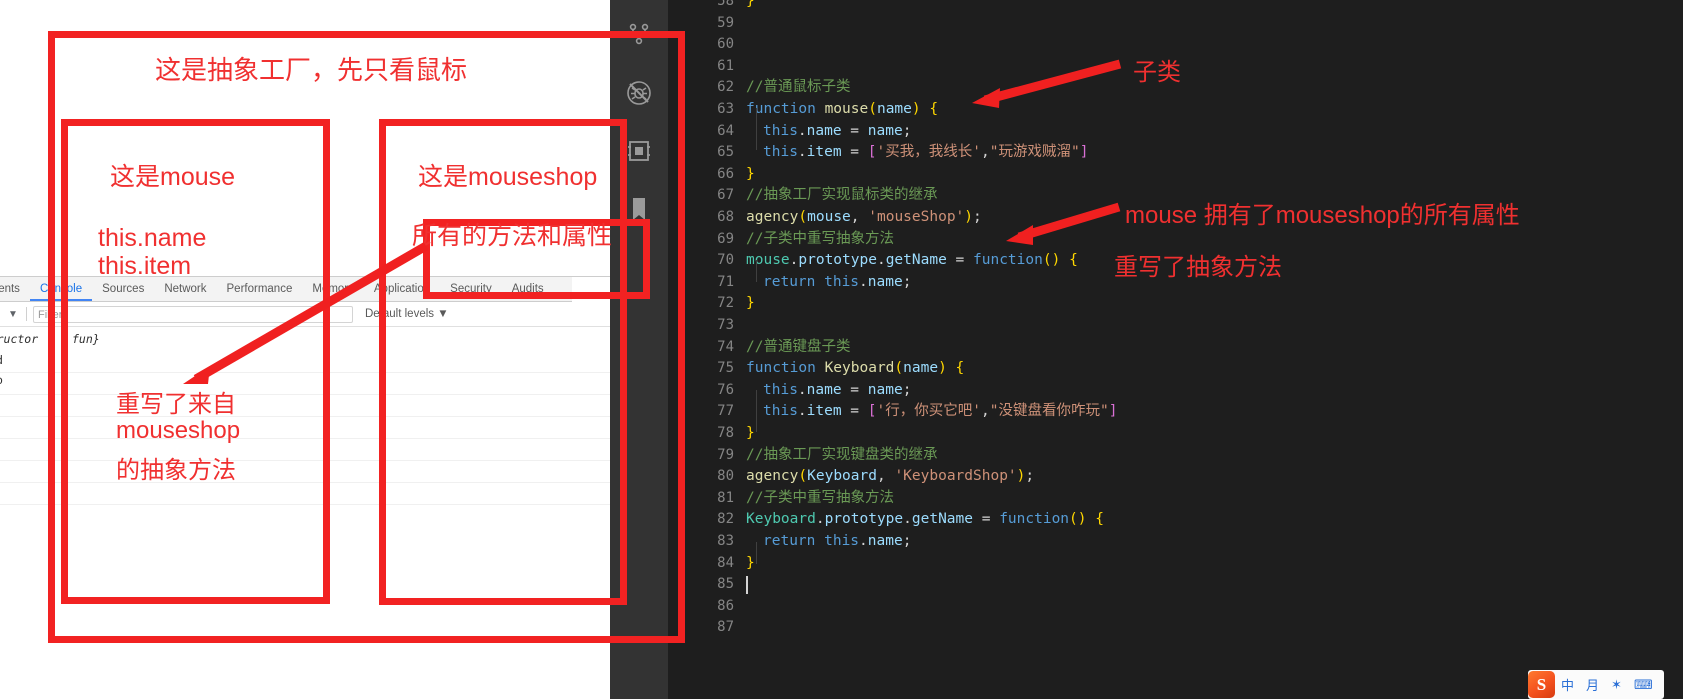  Describe the element at coordinates (1175, 628) in the screenshot. I see `code-line: 87` at that location.